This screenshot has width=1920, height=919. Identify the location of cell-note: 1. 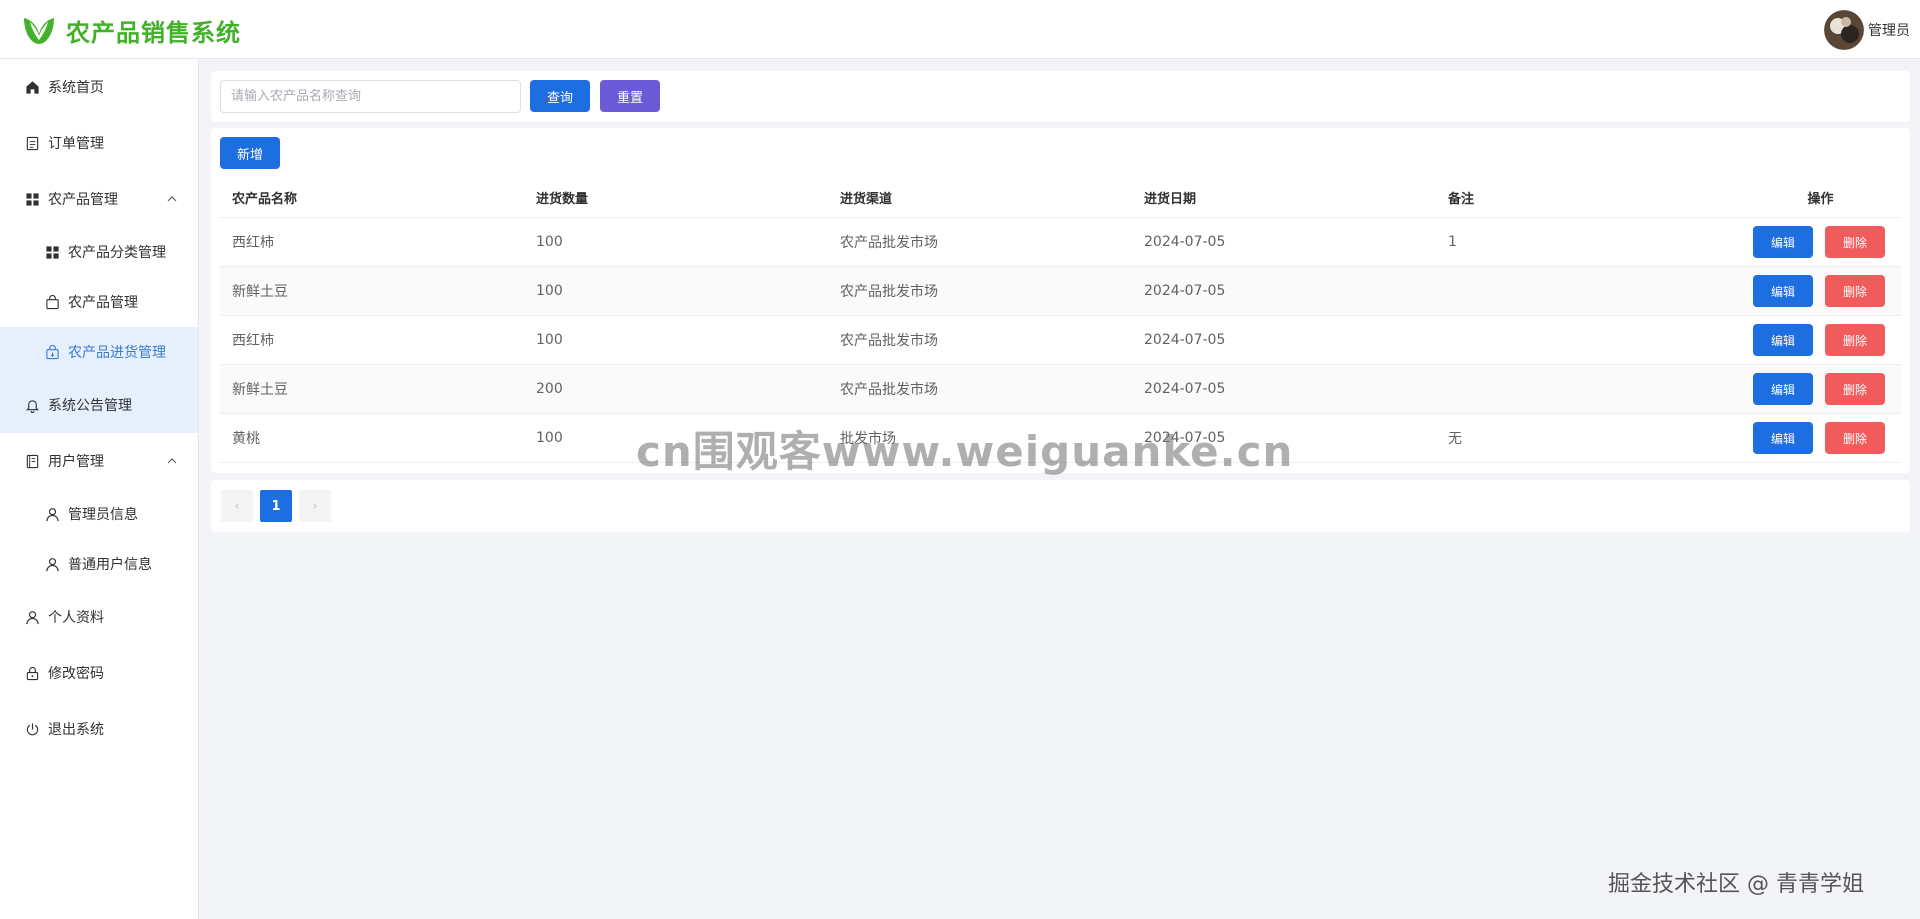
(1452, 242).